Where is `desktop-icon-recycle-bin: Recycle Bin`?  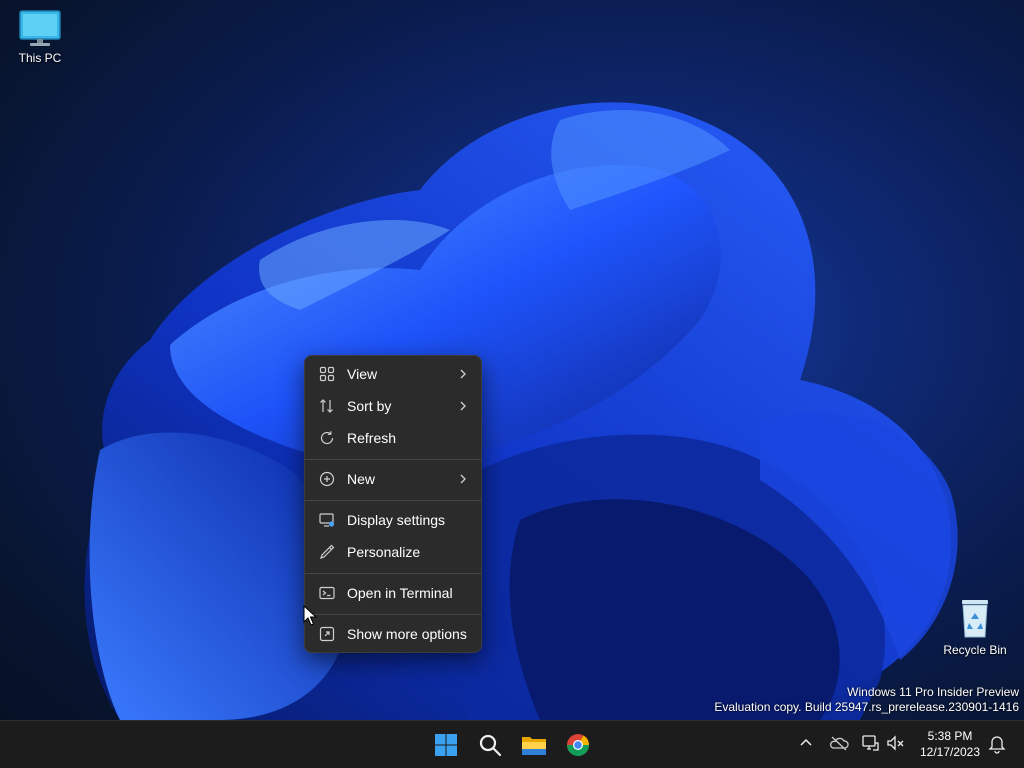
desktop-icon-recycle-bin: Recycle Bin is located at coordinates (975, 626).